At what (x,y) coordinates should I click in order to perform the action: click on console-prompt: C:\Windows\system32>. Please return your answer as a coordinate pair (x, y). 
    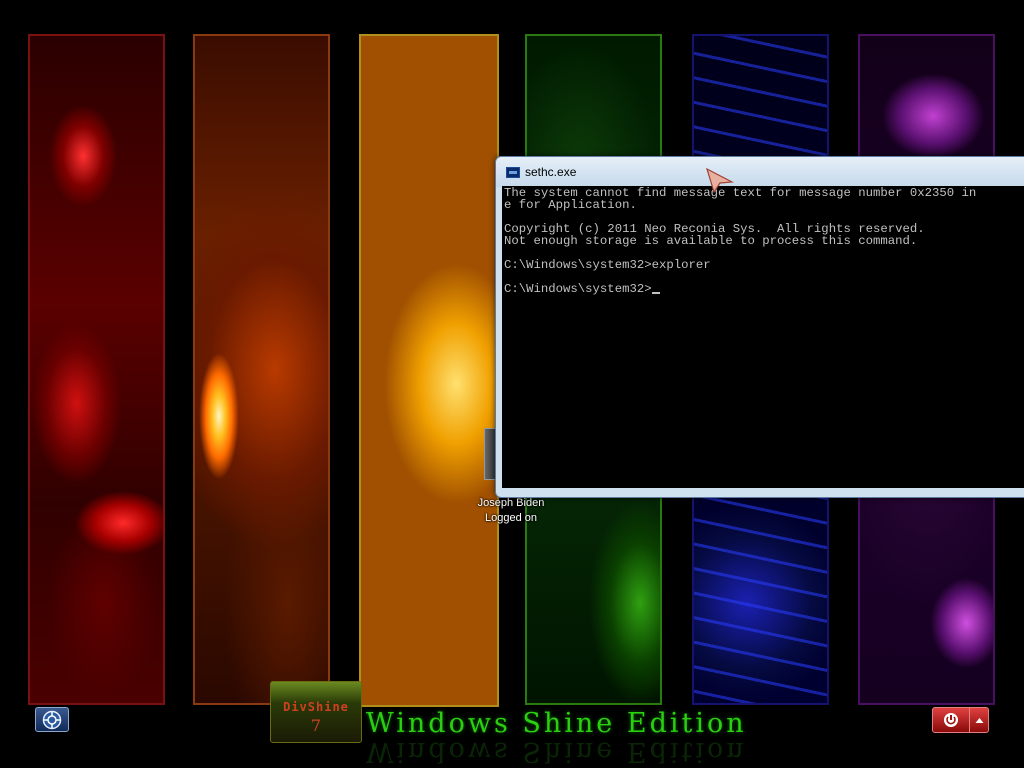
    Looking at the image, I should click on (578, 289).